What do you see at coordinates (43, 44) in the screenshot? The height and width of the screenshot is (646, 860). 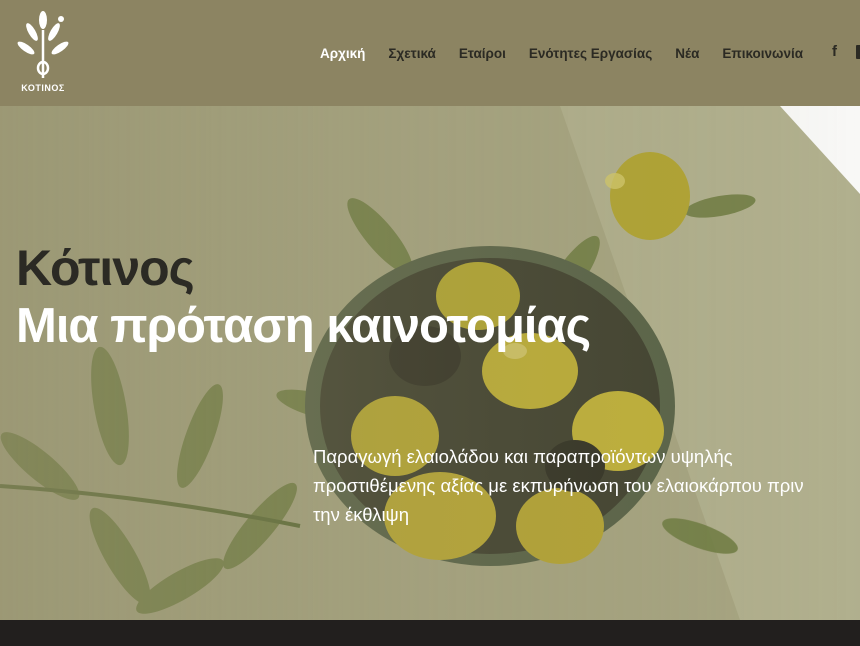 I see `olive-branch-logo-icon` at bounding box center [43, 44].